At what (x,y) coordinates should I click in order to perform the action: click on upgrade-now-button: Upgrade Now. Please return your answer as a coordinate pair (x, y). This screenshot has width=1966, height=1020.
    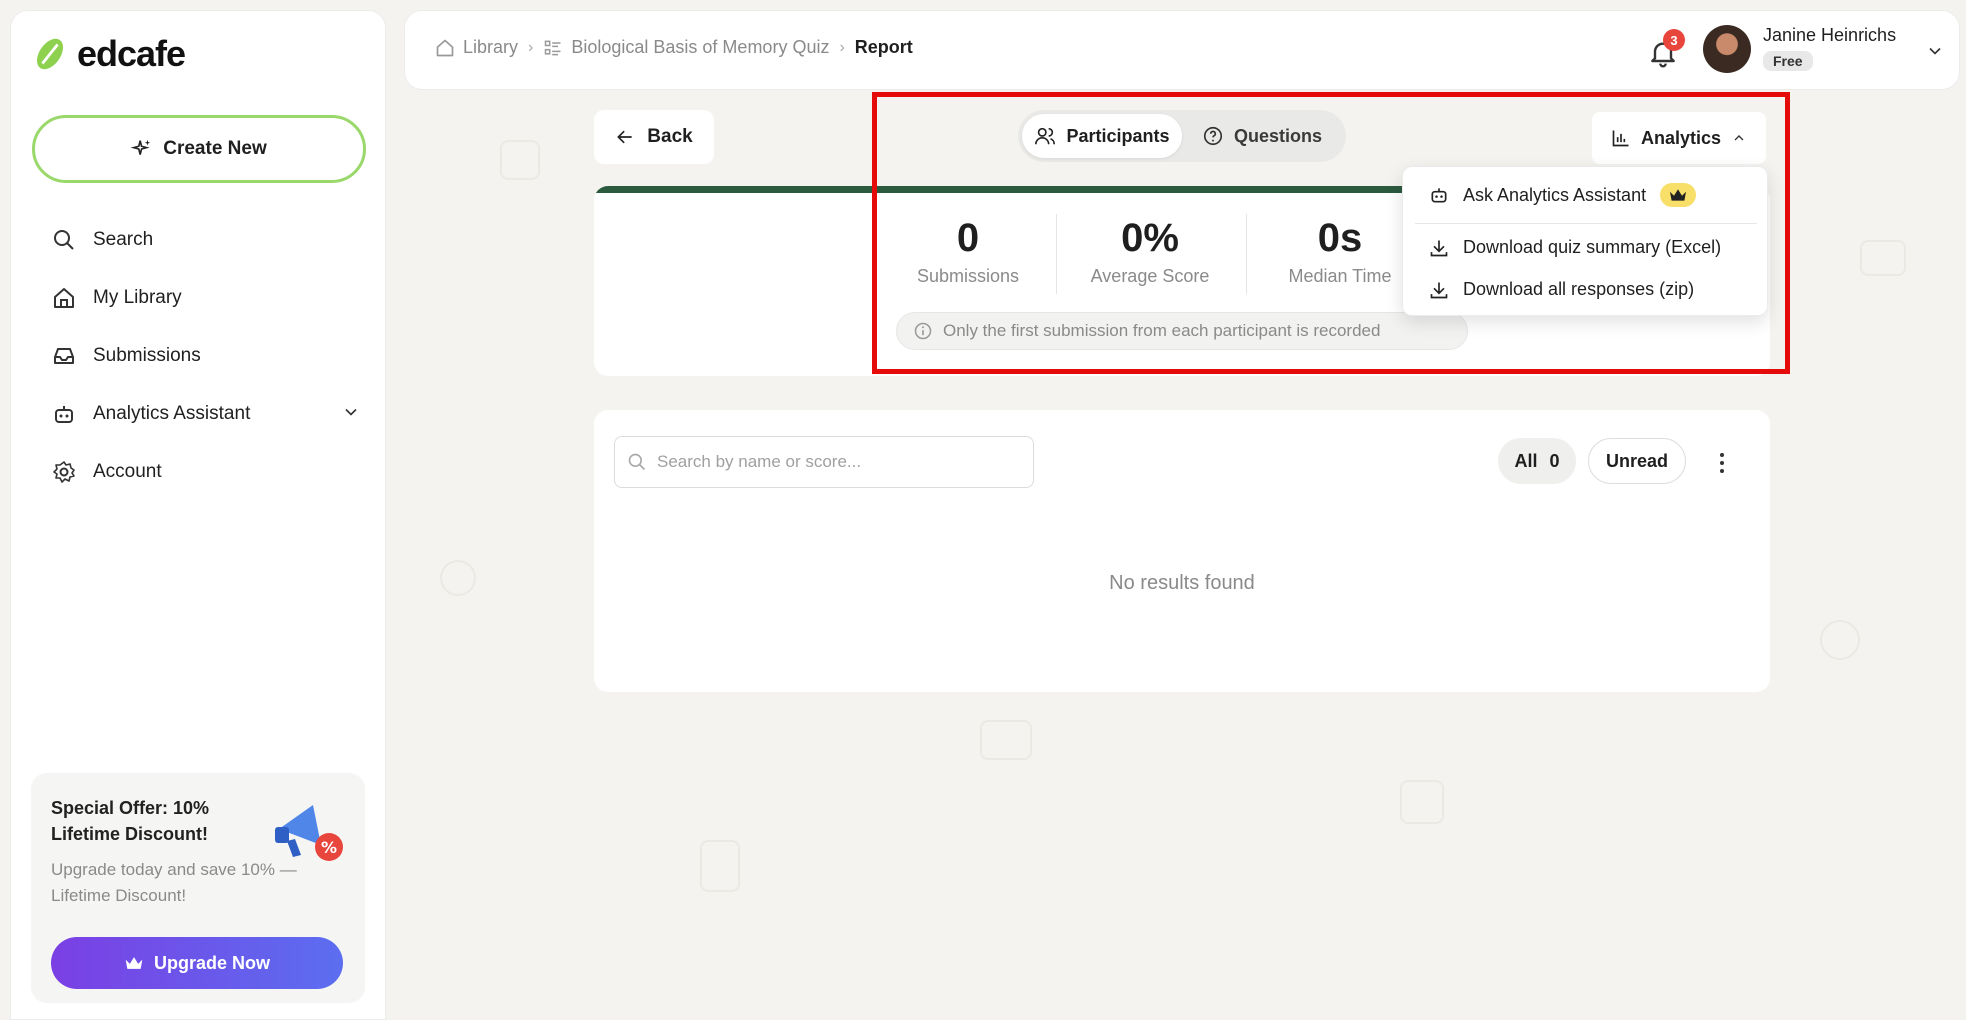
    Looking at the image, I should click on (197, 963).